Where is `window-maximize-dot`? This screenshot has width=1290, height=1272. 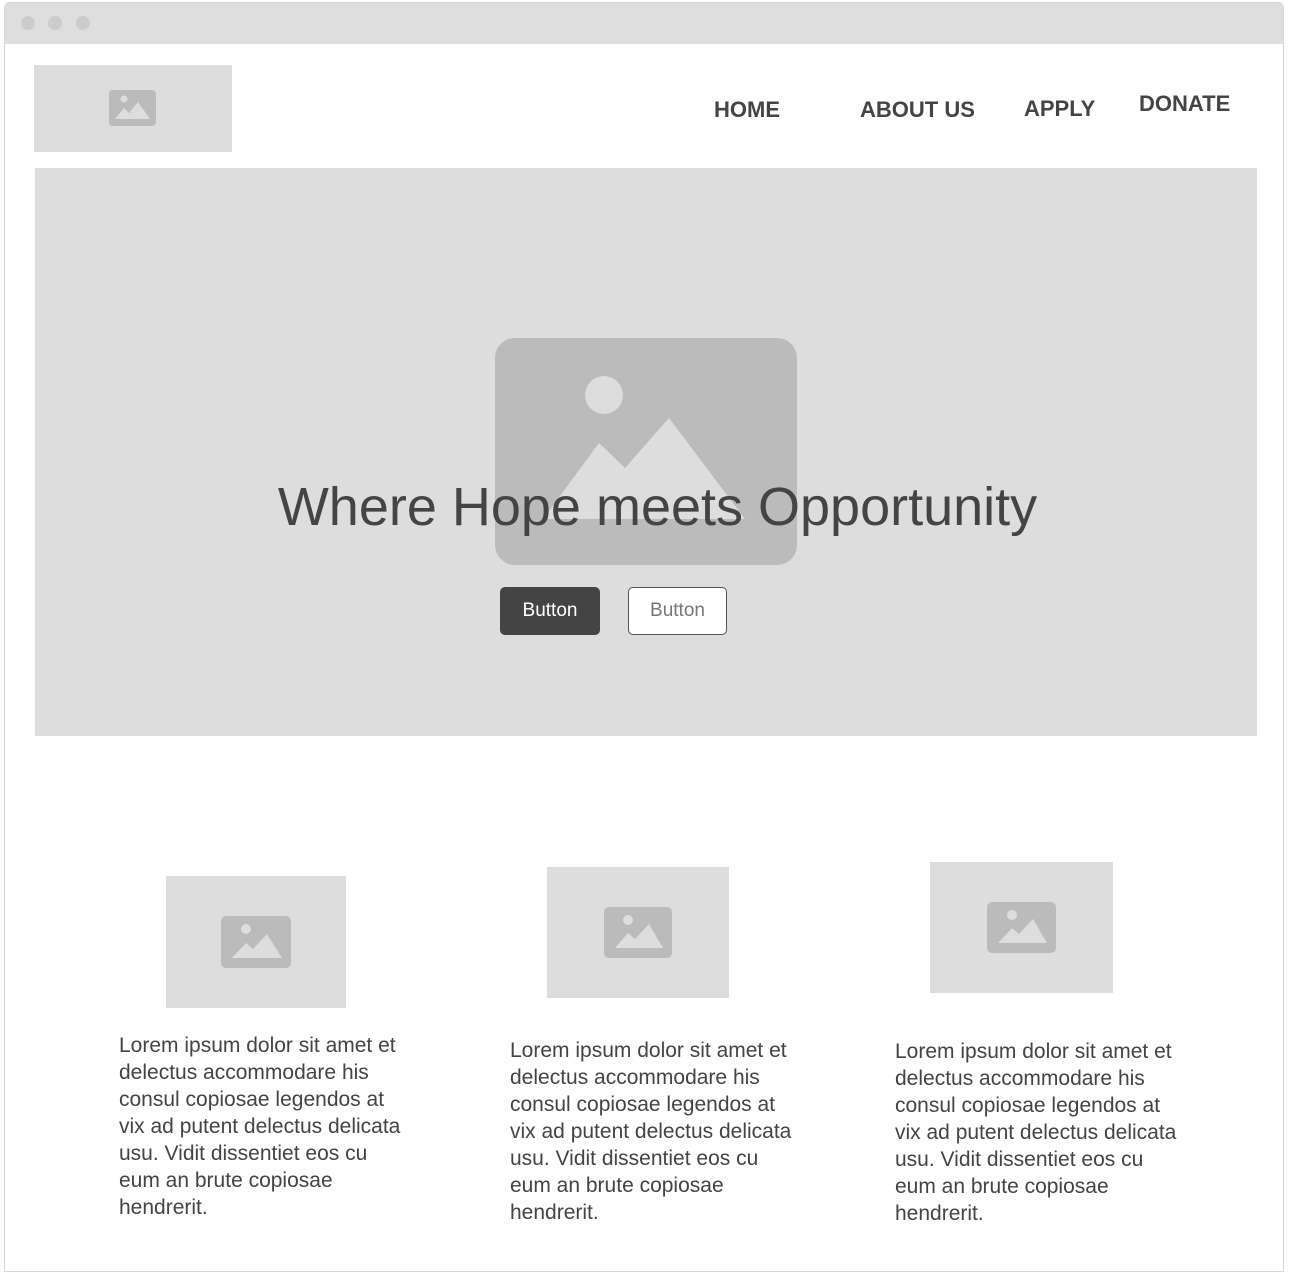
window-maximize-dot is located at coordinates (83, 23).